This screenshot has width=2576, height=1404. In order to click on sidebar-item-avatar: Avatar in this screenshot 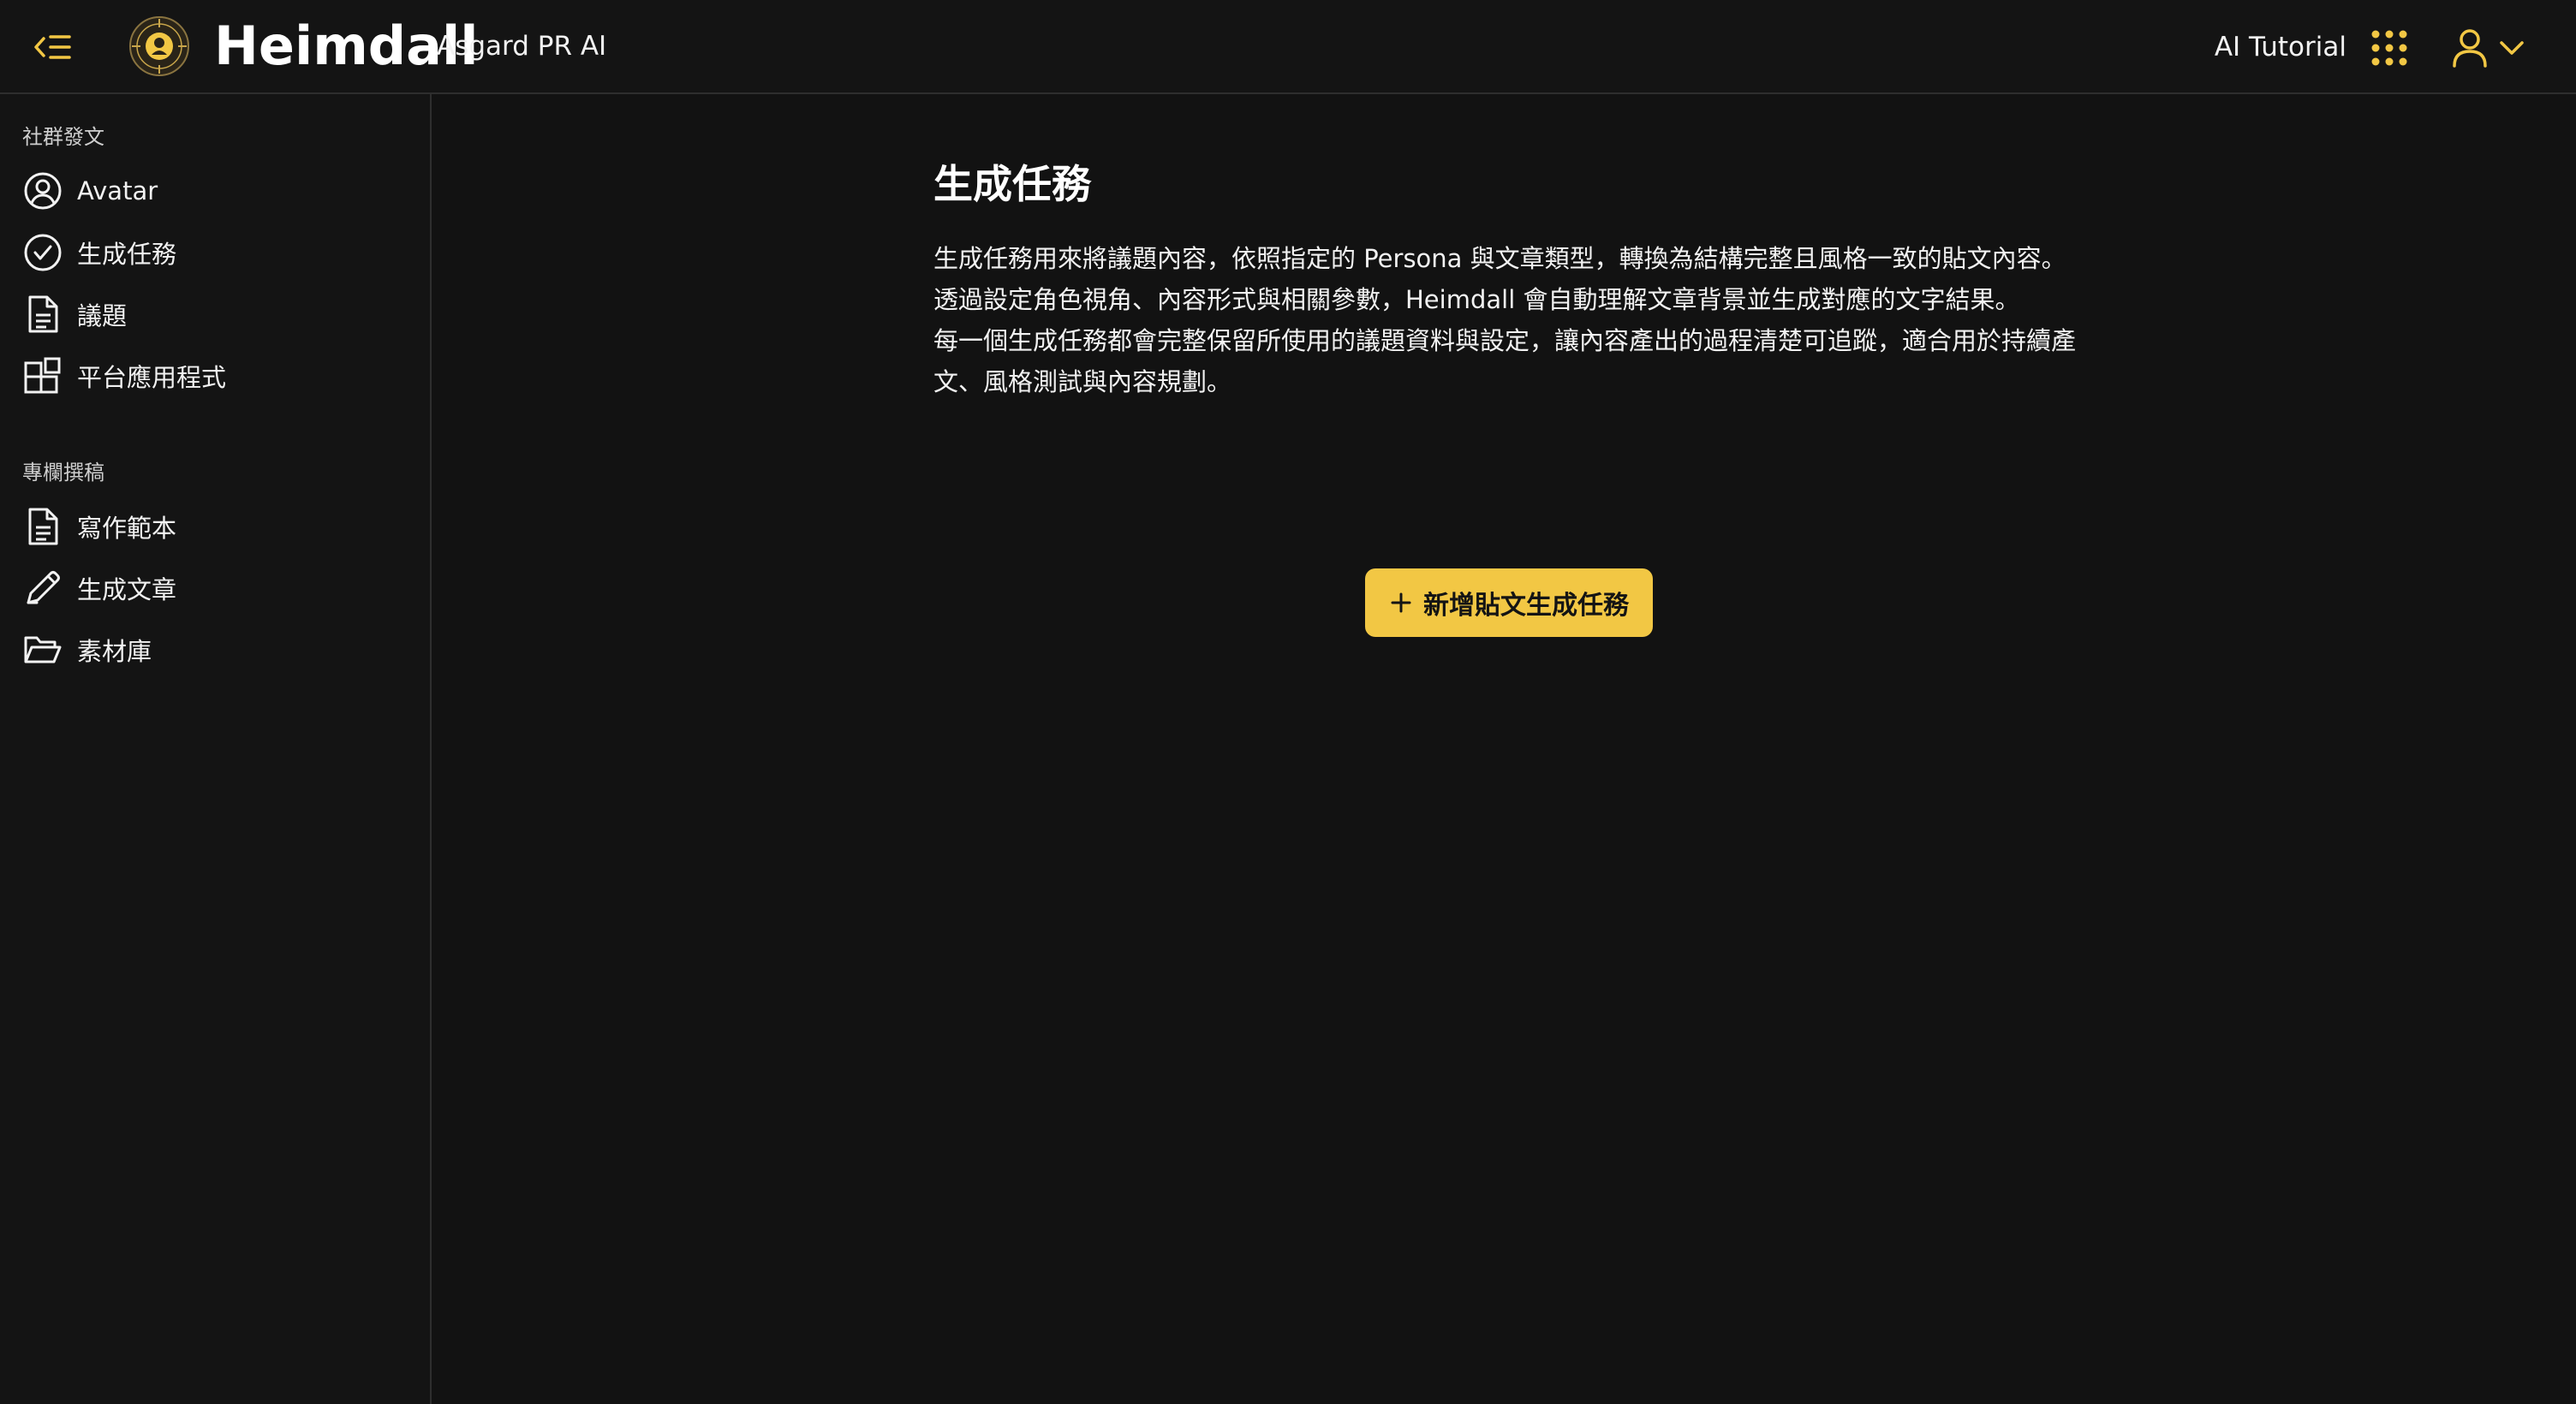, I will do `click(216, 191)`.